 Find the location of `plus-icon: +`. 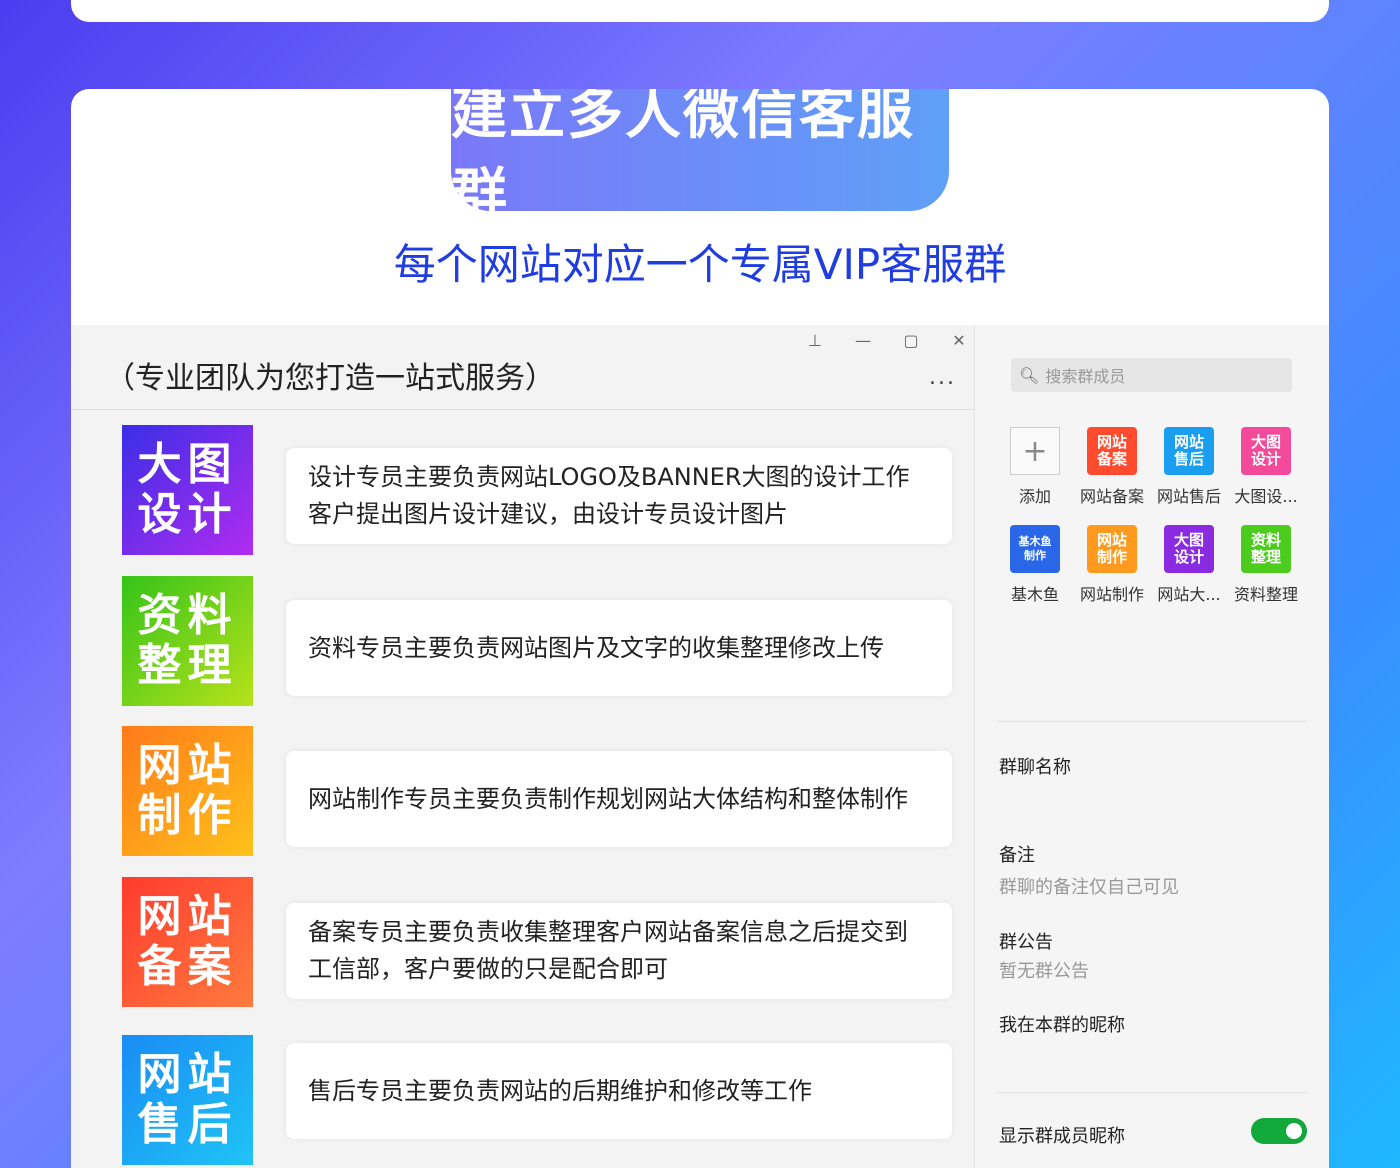

plus-icon: + is located at coordinates (1035, 451).